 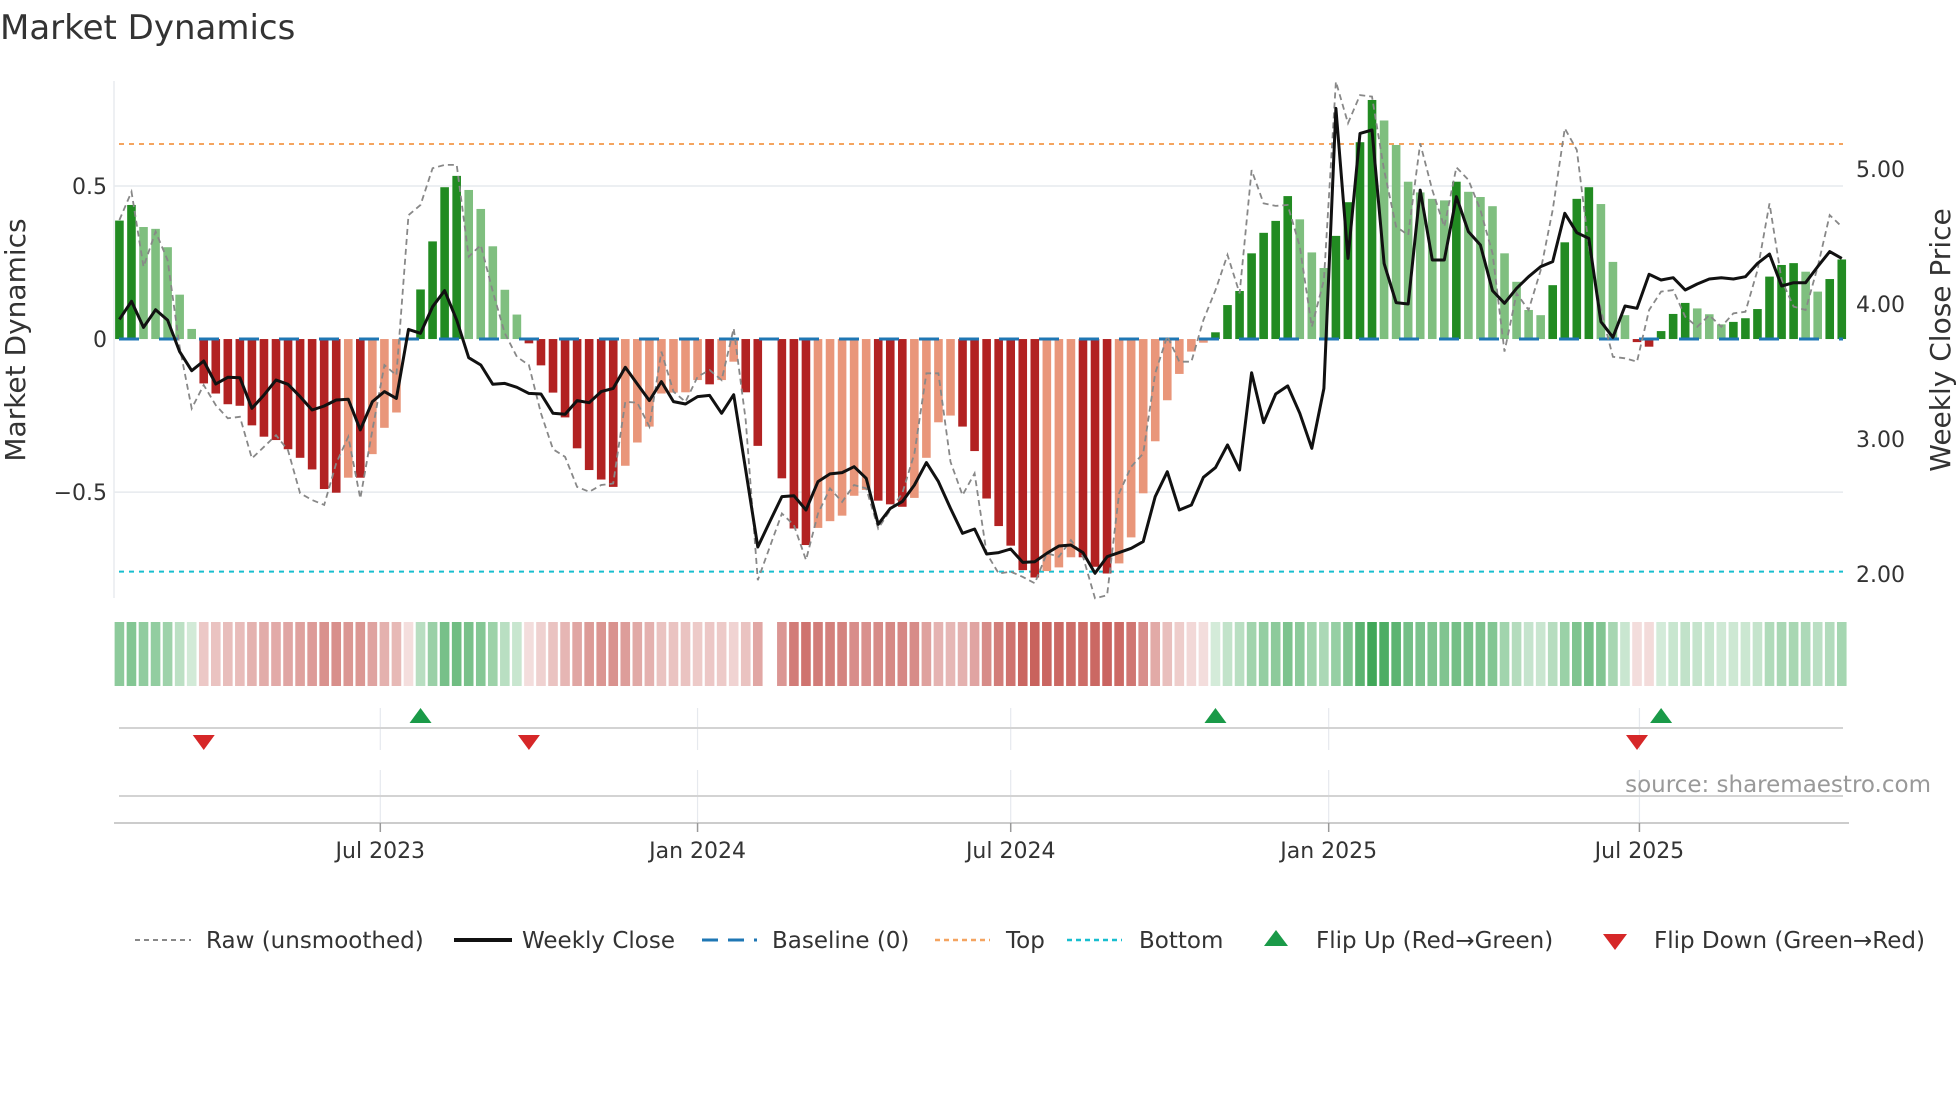 What do you see at coordinates (16, 339) in the screenshot?
I see `y-axis-label-left: Market Dynamics` at bounding box center [16, 339].